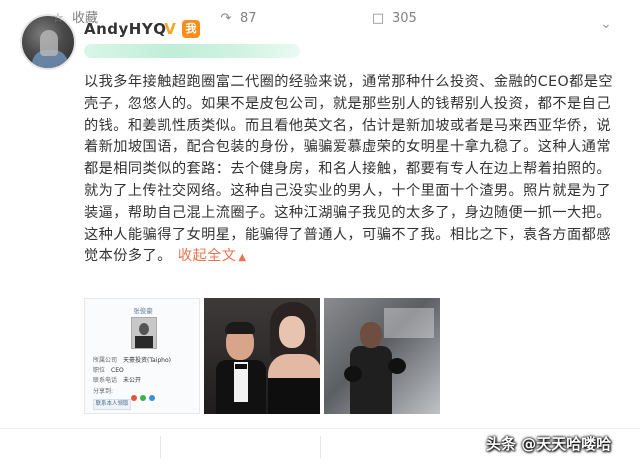 This screenshot has width=640, height=467. I want to click on profile-card-row: 所属公司 天豪投资(Taipho), so click(132, 359).